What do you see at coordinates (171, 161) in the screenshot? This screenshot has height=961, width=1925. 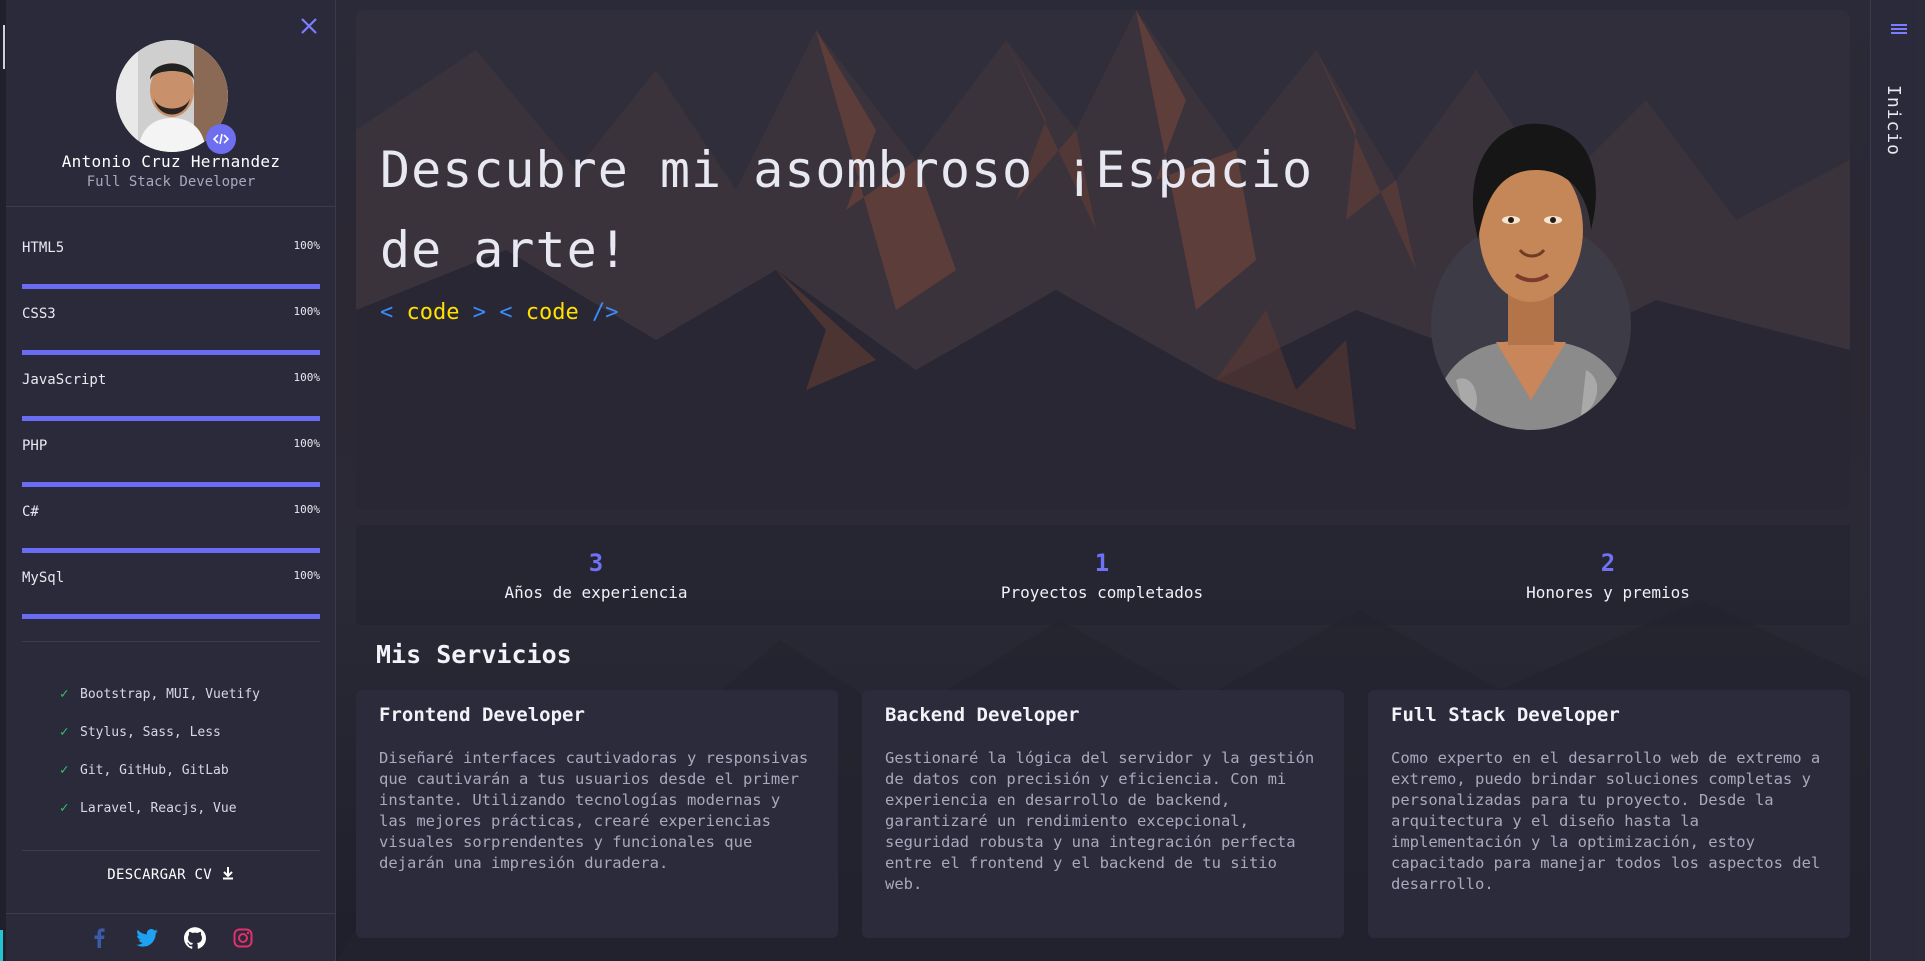 I see `profile-name: Antonio Cruz Hernandez` at bounding box center [171, 161].